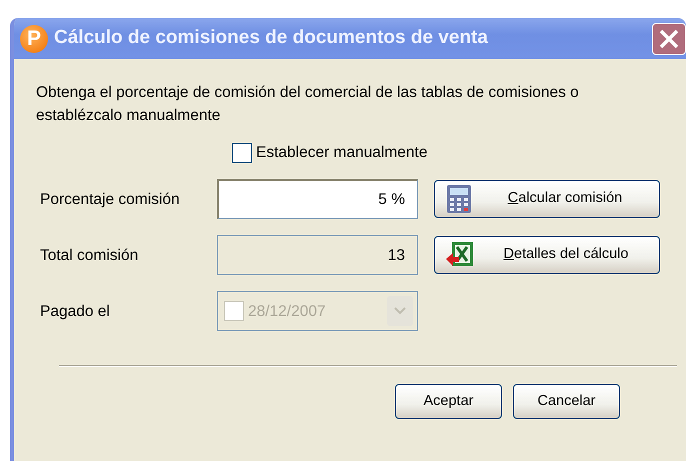 The height and width of the screenshot is (461, 686). Describe the element at coordinates (317, 255) in the screenshot. I see `total-field: 13` at that location.